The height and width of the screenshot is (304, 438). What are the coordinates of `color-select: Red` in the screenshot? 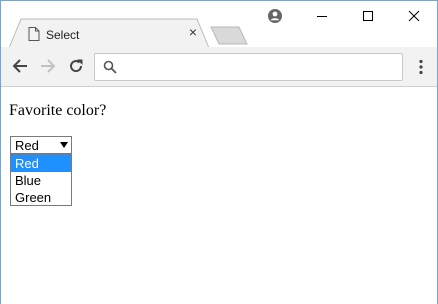 It's located at (41, 145).